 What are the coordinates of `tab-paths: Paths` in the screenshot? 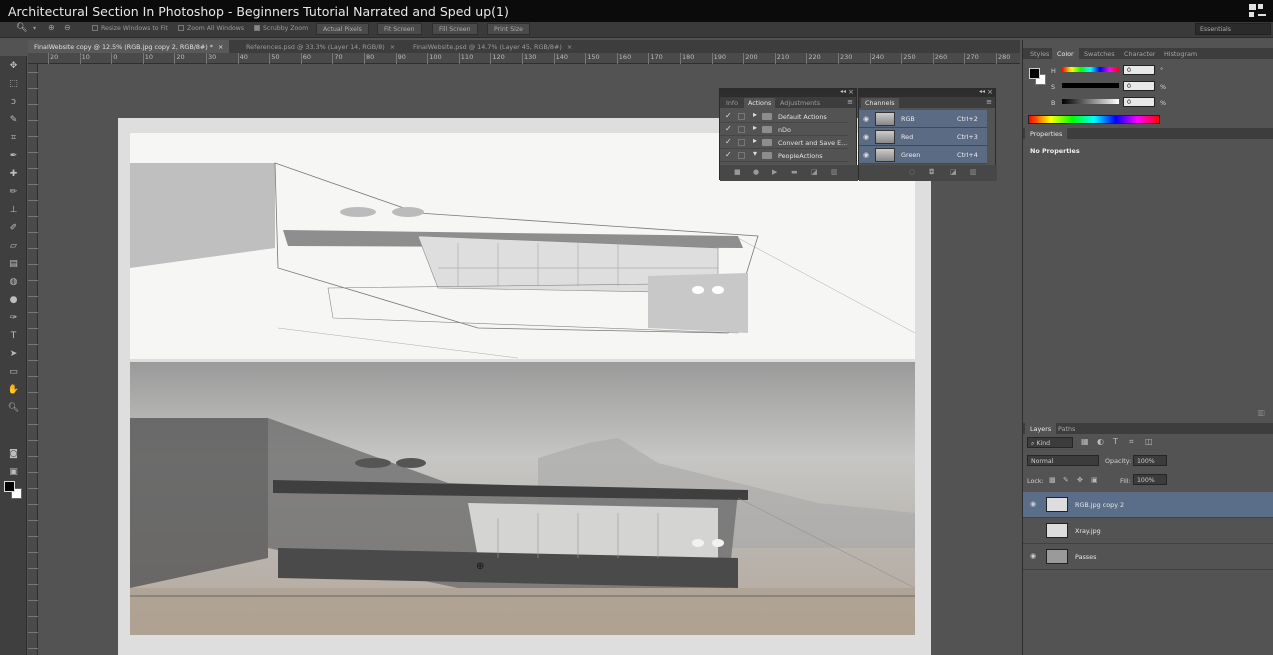 It's located at (1066, 428).